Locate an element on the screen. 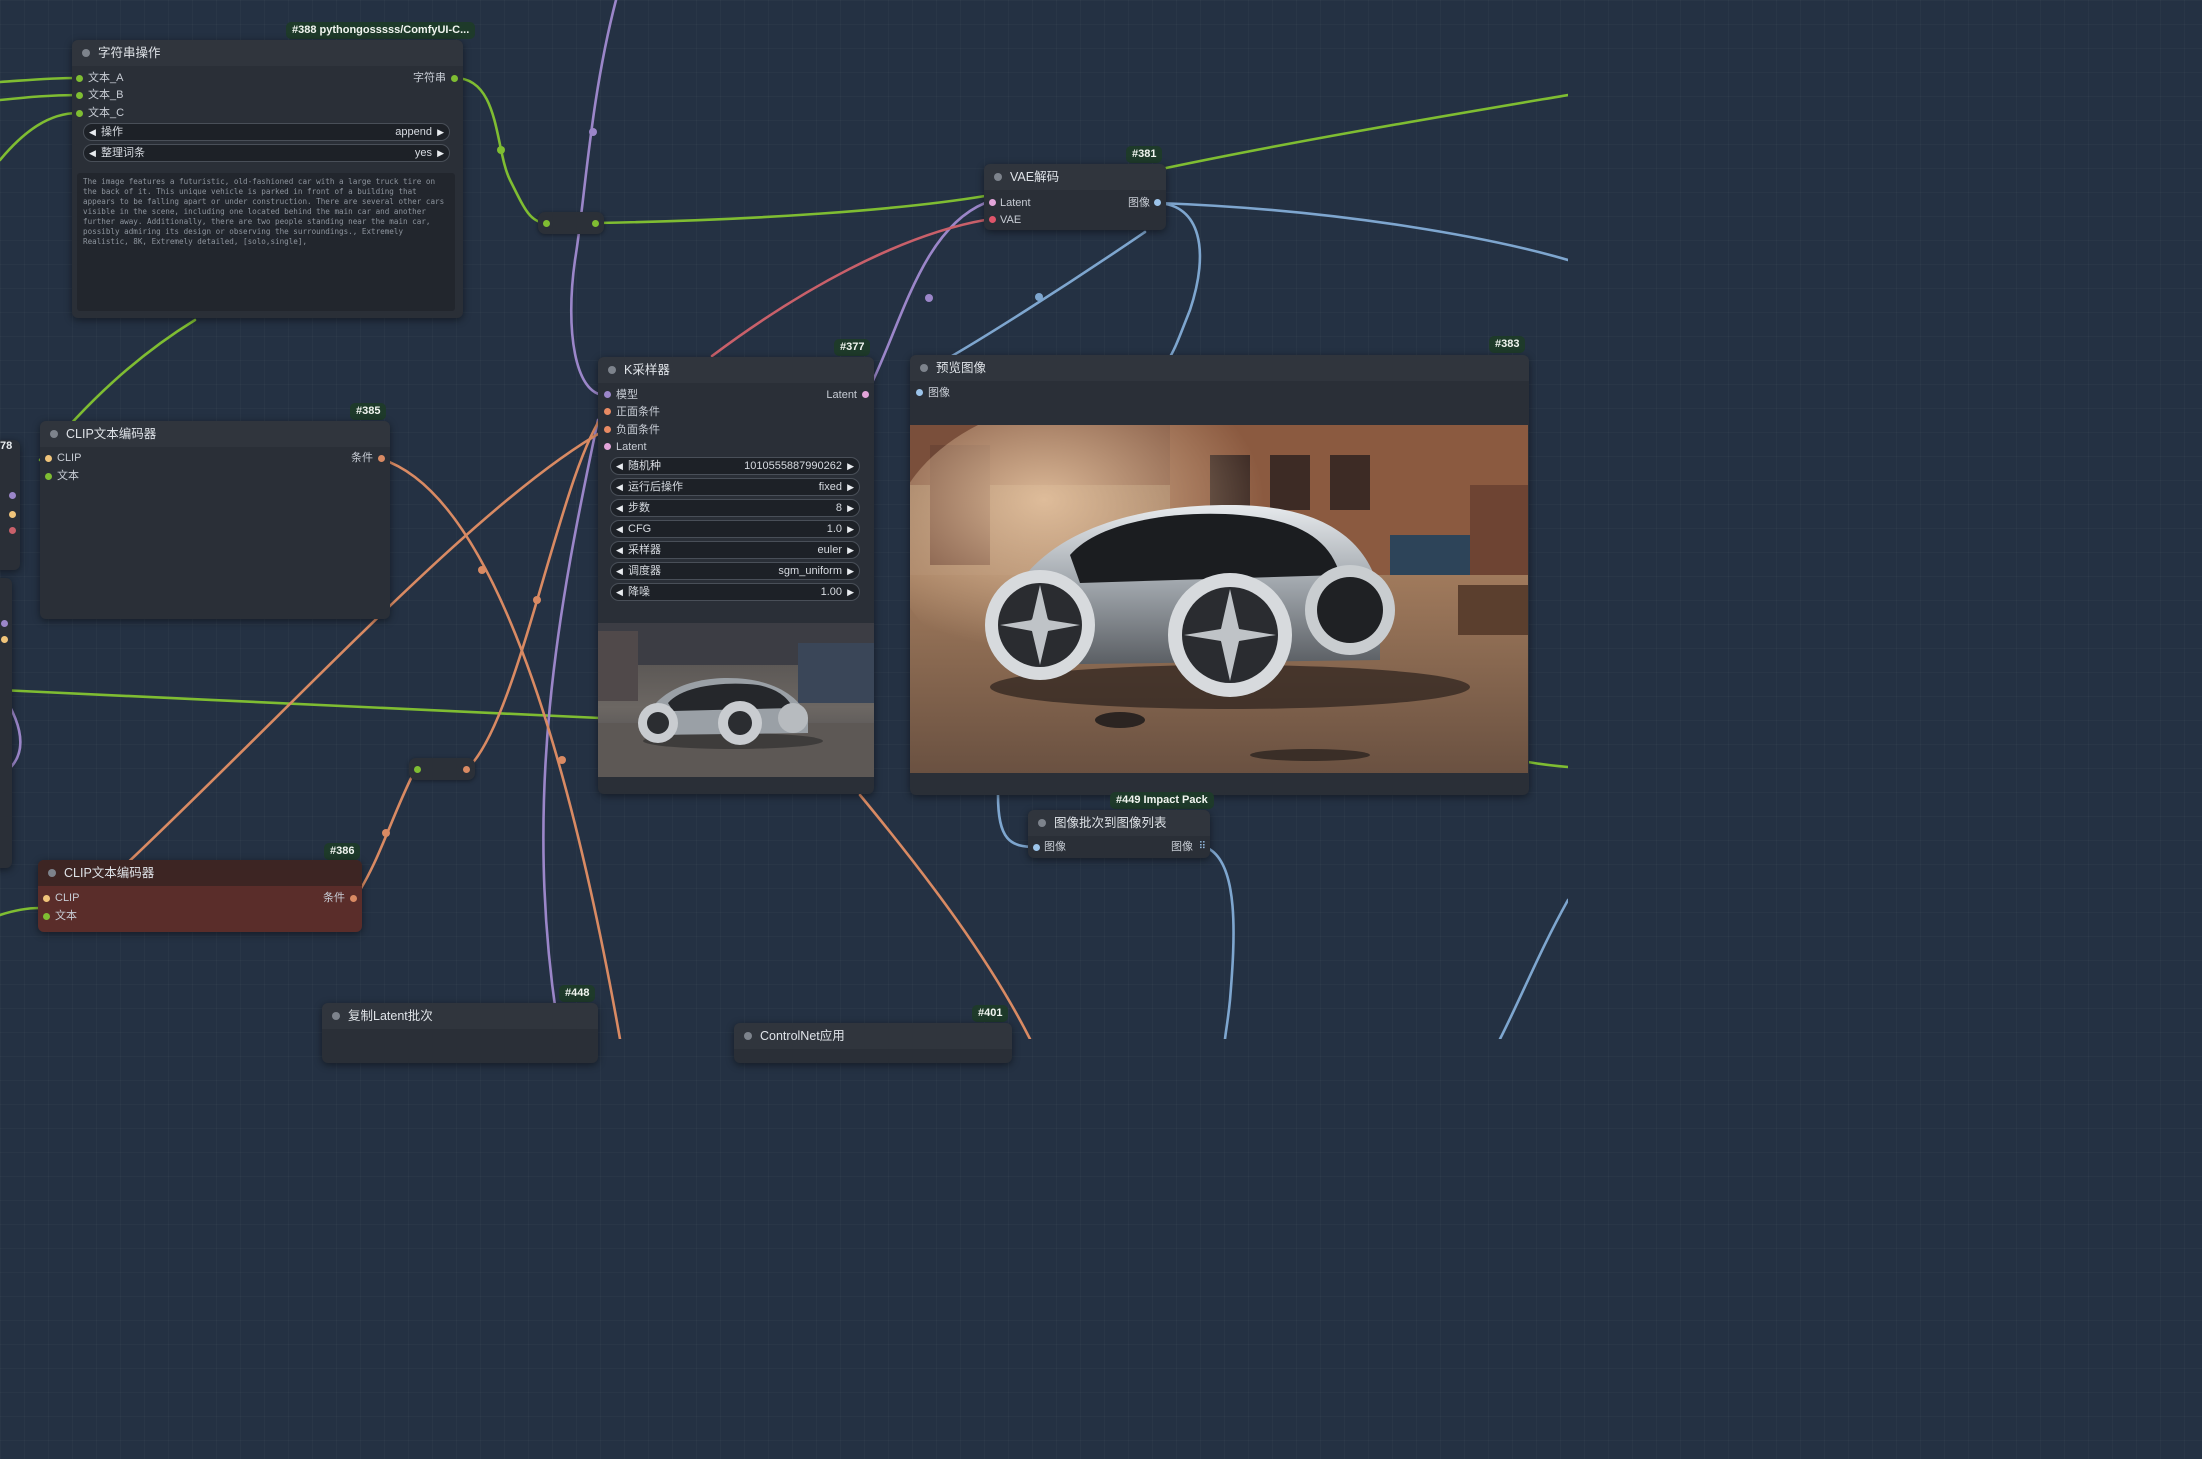 This screenshot has height=1459, width=2202. sampler-widget: ◀ 采样器 euler ▶ is located at coordinates (735, 550).